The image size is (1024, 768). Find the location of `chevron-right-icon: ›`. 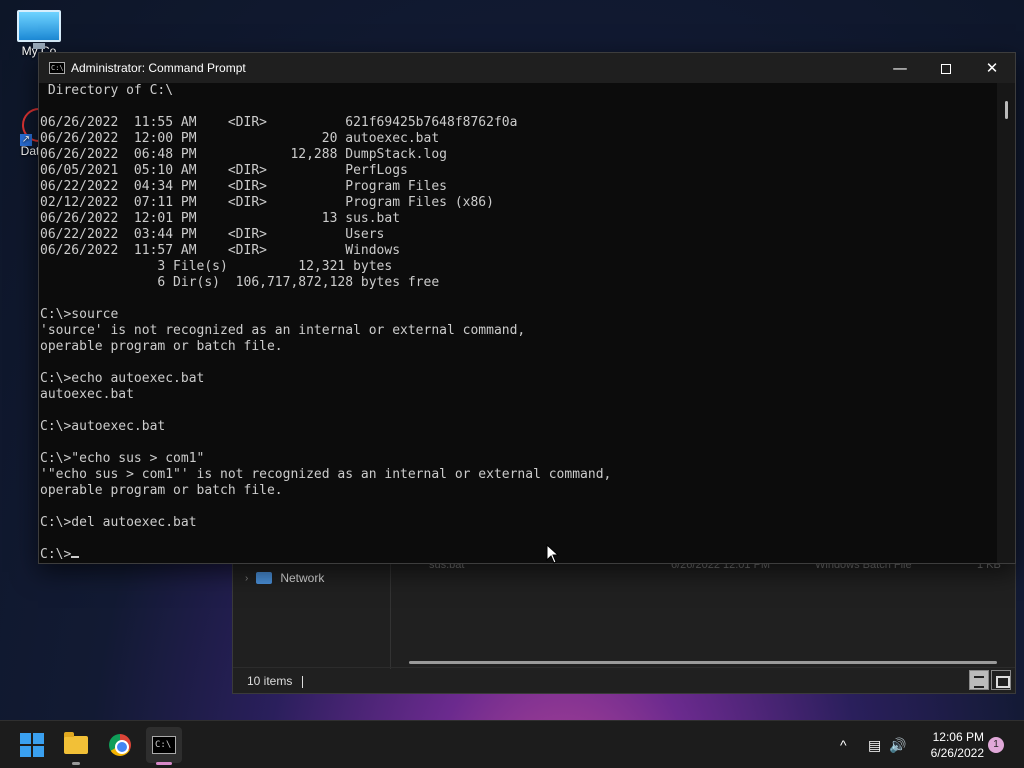

chevron-right-icon: › is located at coordinates (246, 578).